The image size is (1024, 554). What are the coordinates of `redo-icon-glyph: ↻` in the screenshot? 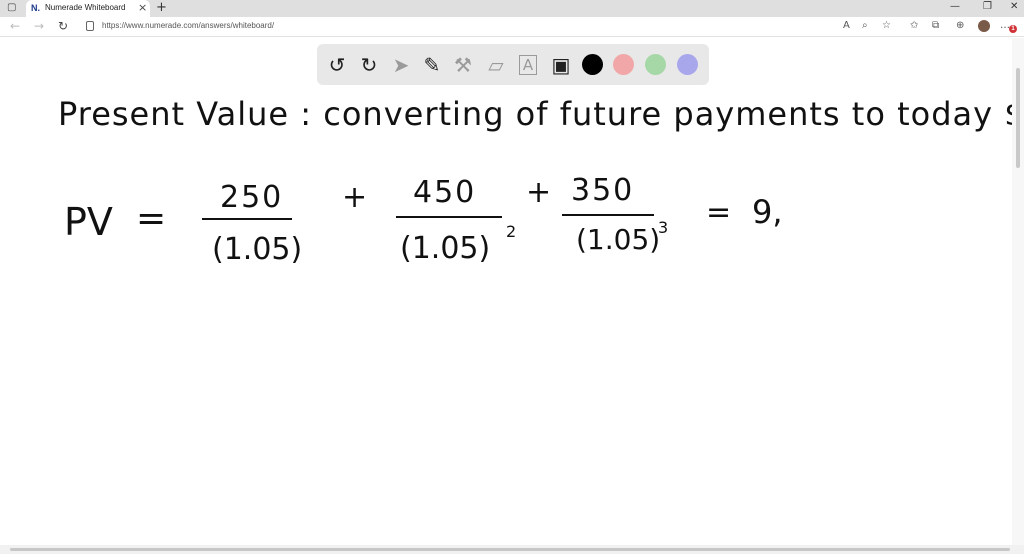 It's located at (369, 64).